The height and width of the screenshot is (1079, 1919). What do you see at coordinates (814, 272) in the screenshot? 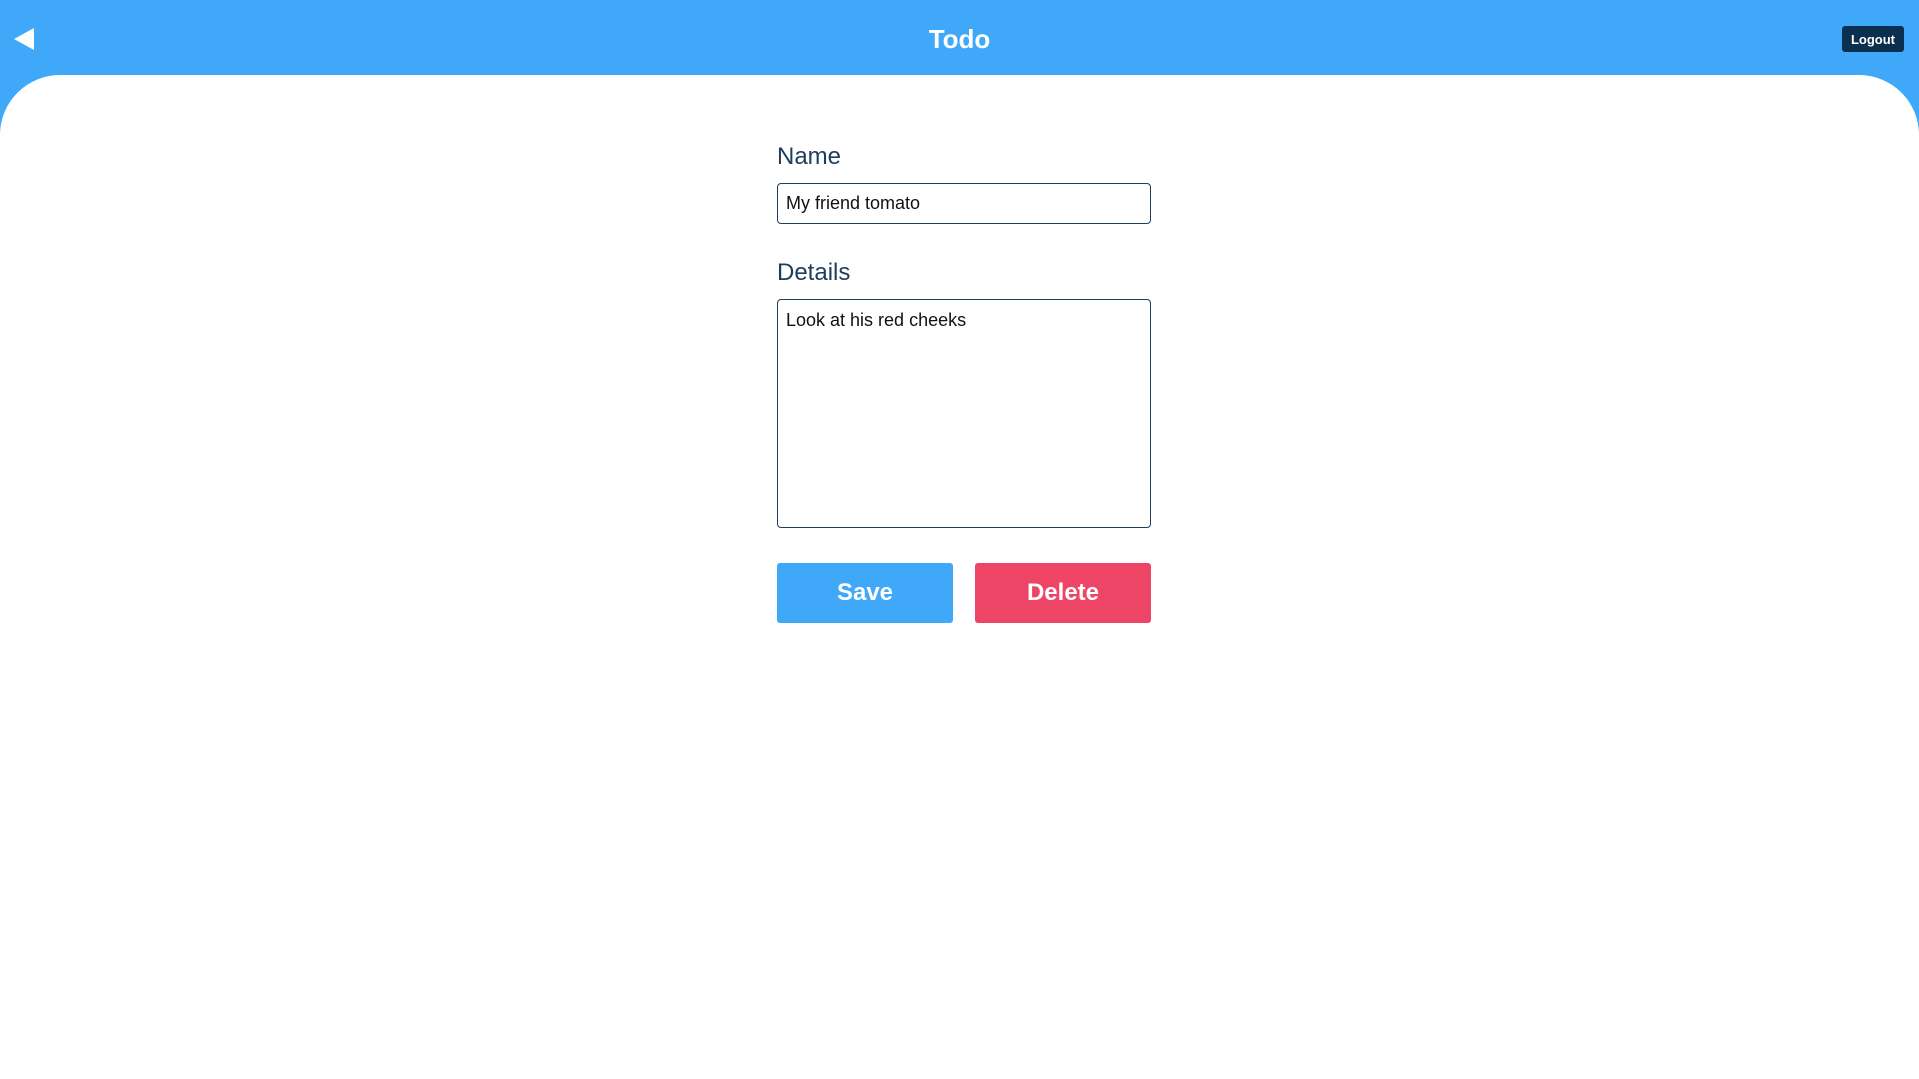
I see `details-label: Details` at bounding box center [814, 272].